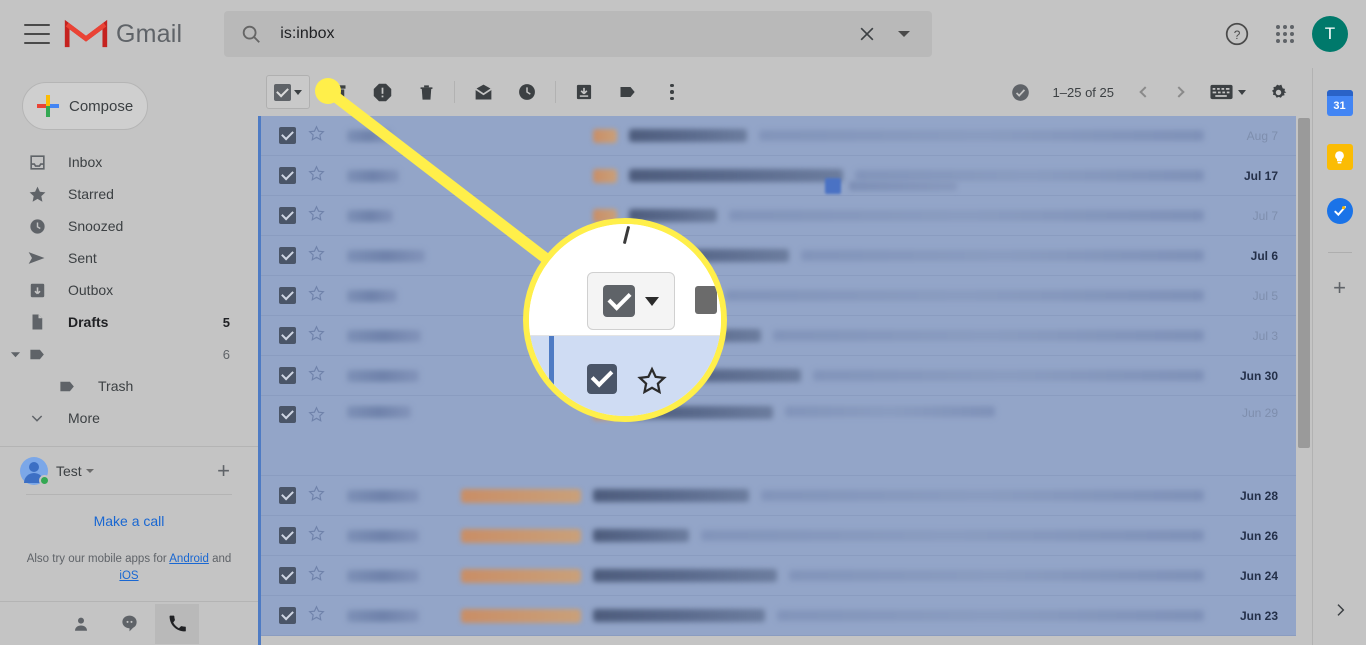 This screenshot has height=645, width=1366. I want to click on gmail-m-logo, so click(86, 33).